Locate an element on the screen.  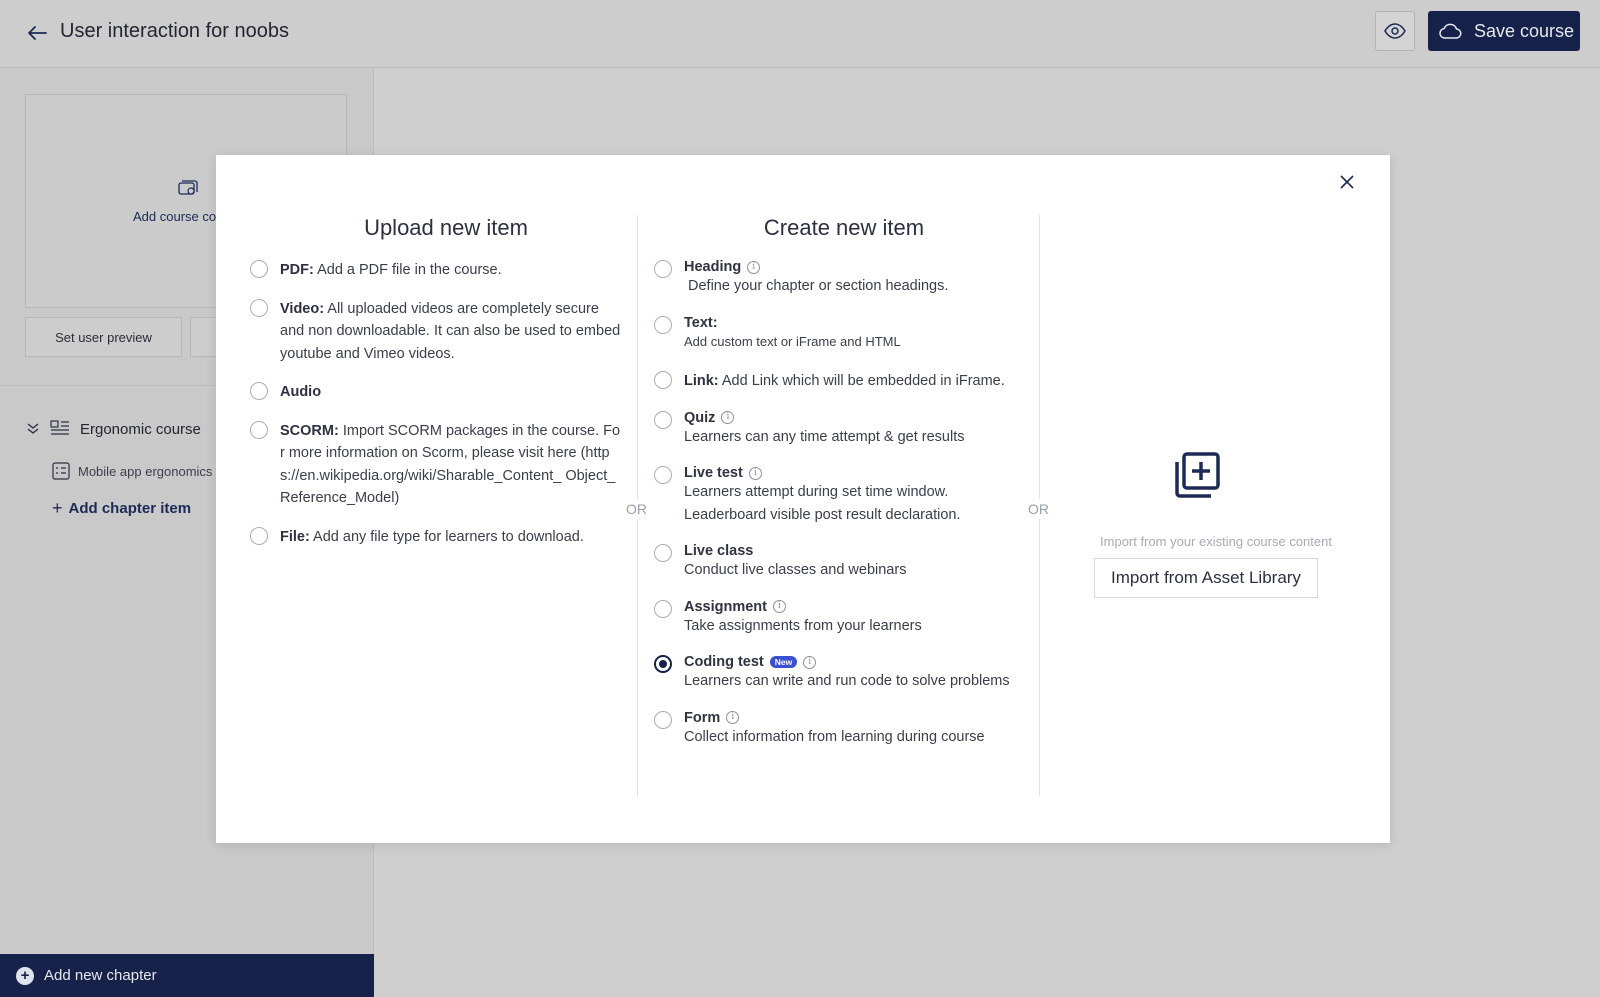
option-name: Assignment is located at coordinates (725, 606).